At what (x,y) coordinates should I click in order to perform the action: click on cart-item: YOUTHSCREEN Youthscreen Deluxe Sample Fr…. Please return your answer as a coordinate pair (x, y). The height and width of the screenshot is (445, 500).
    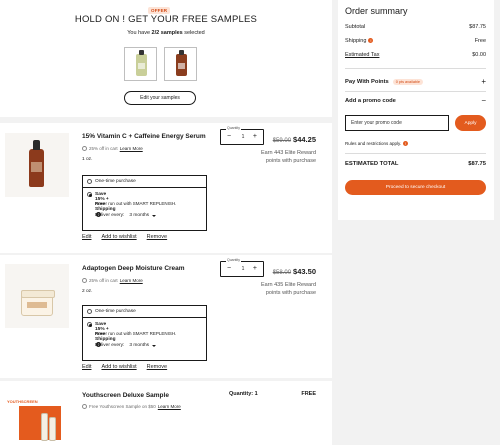
    Looking at the image, I should click on (166, 413).